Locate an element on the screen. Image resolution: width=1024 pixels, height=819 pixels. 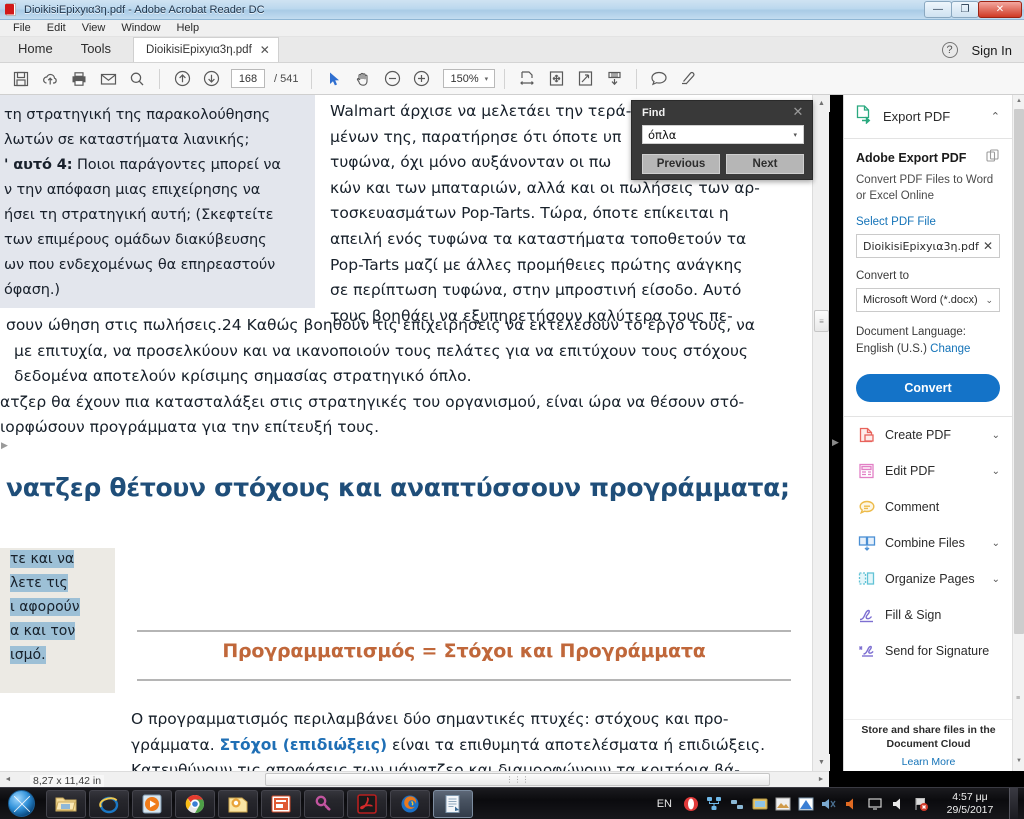
document-tab: DioikisiEpixyια3η.pdf ✕ is located at coordinates (206, 49).